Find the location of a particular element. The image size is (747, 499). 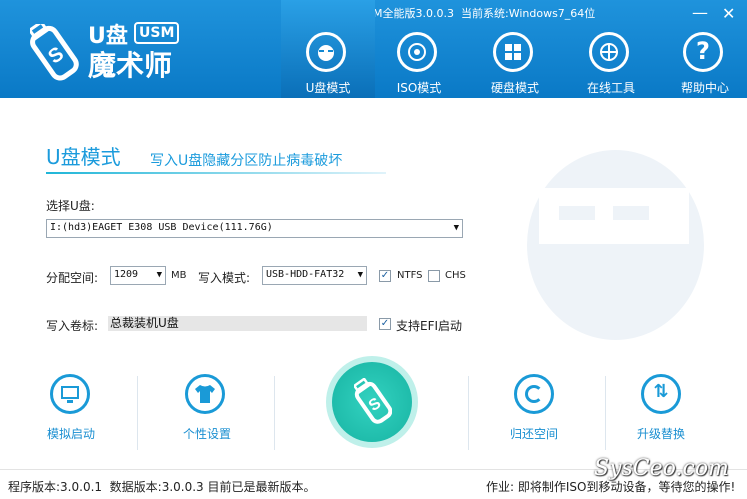

action-label: 模拟启动 is located at coordinates (70, 434).